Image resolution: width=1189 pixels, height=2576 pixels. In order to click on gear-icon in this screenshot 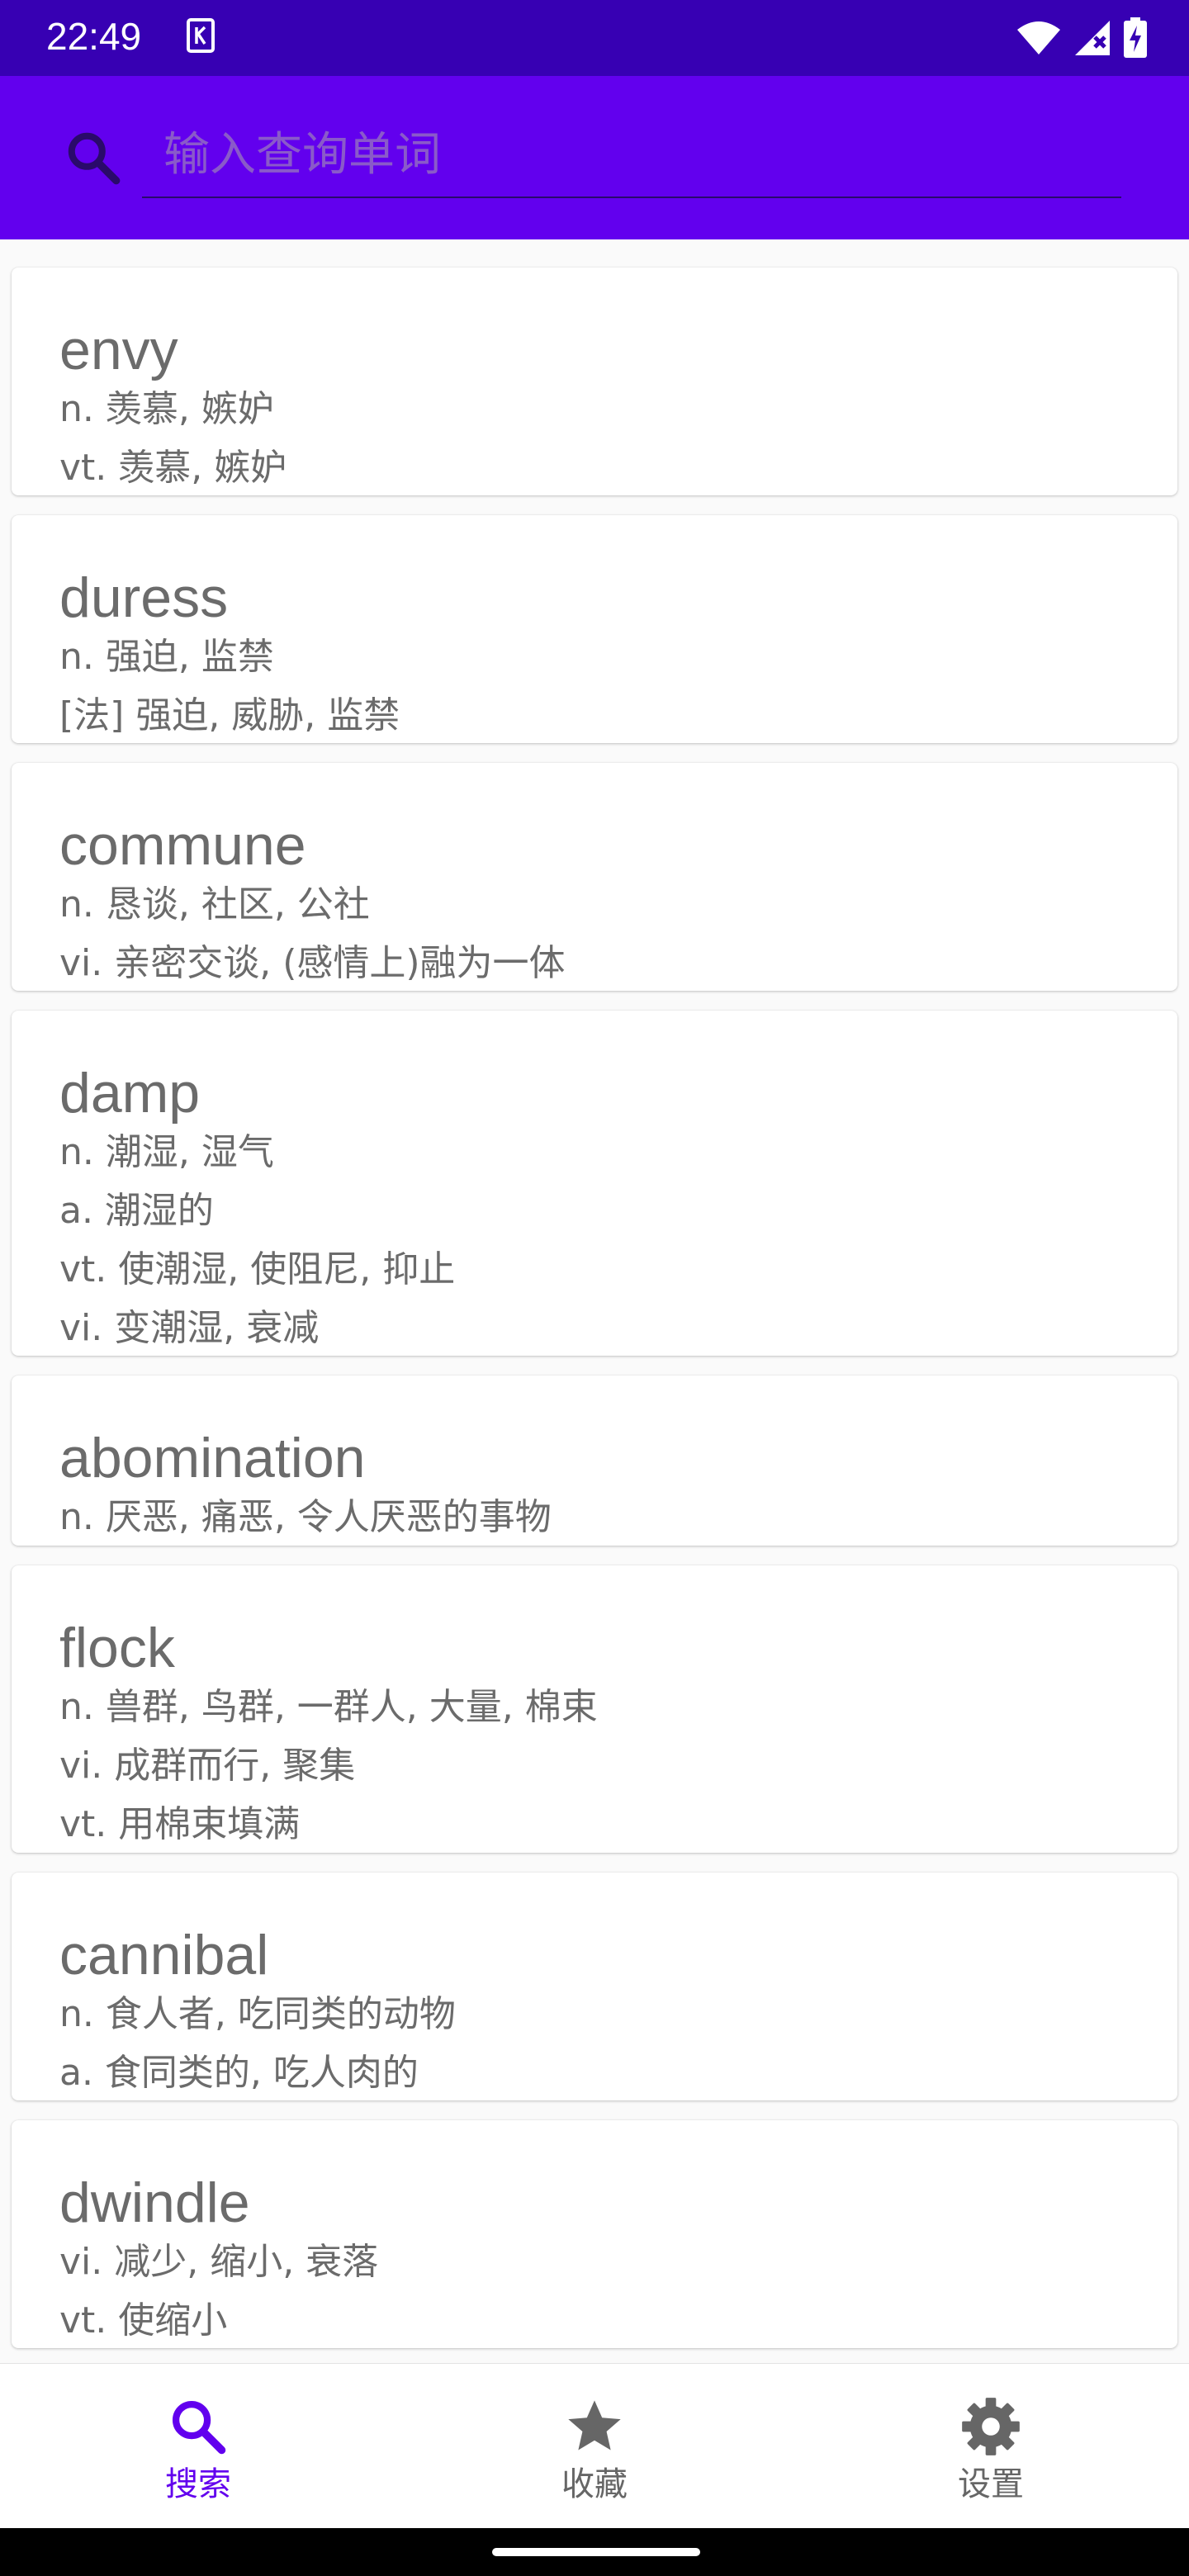, I will do `click(991, 2426)`.